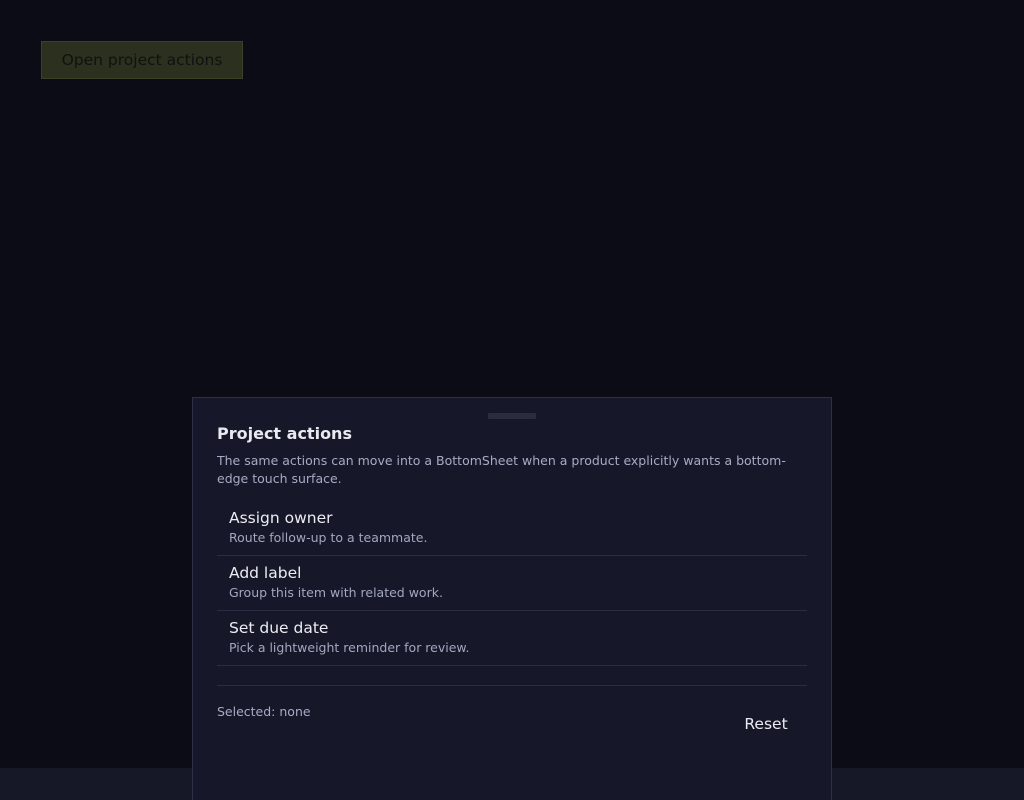 The image size is (1024, 800). Describe the element at coordinates (512, 416) in the screenshot. I see `drag-handle` at that location.